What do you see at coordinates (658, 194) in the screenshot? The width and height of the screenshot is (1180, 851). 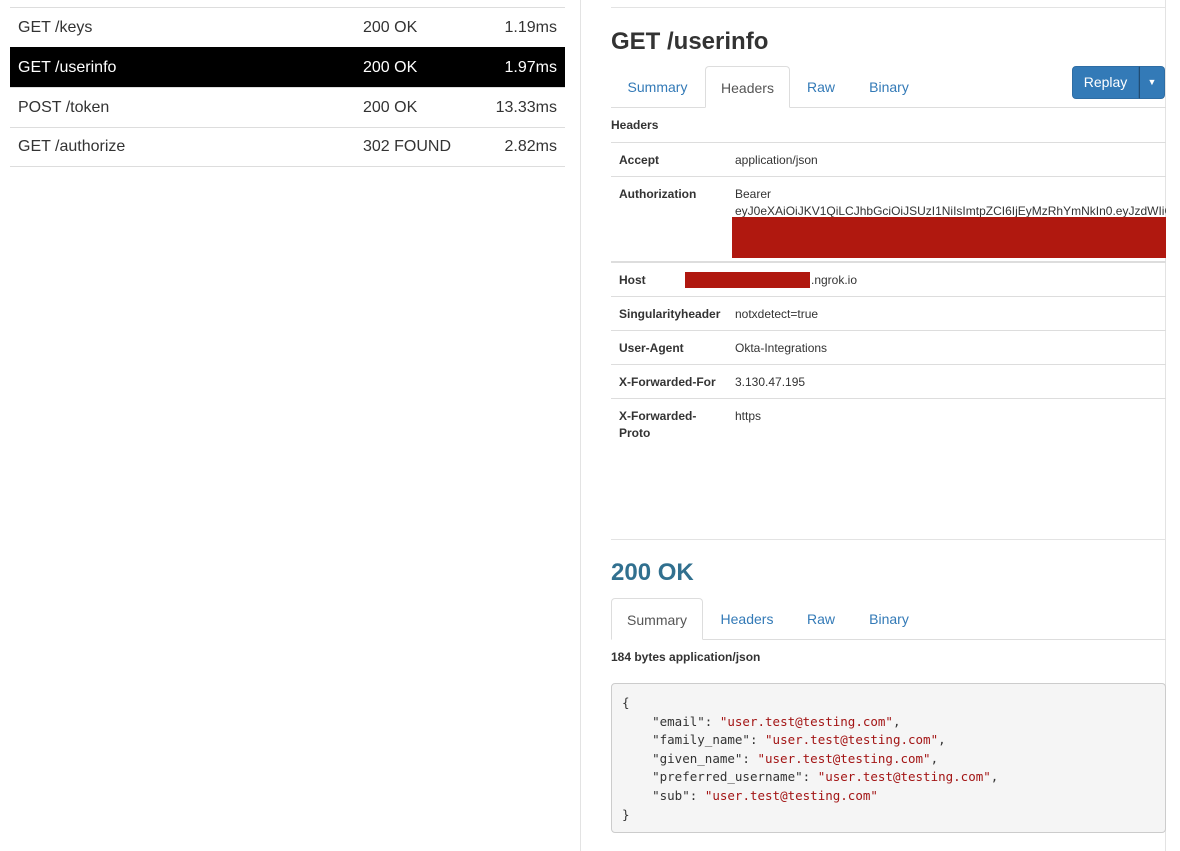 I see `header-name: Authorization` at bounding box center [658, 194].